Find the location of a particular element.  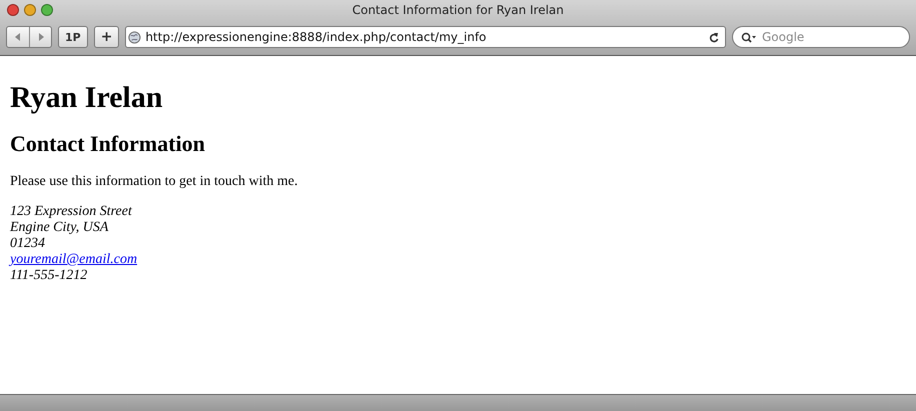

email-link: youremail@email.com is located at coordinates (74, 260).